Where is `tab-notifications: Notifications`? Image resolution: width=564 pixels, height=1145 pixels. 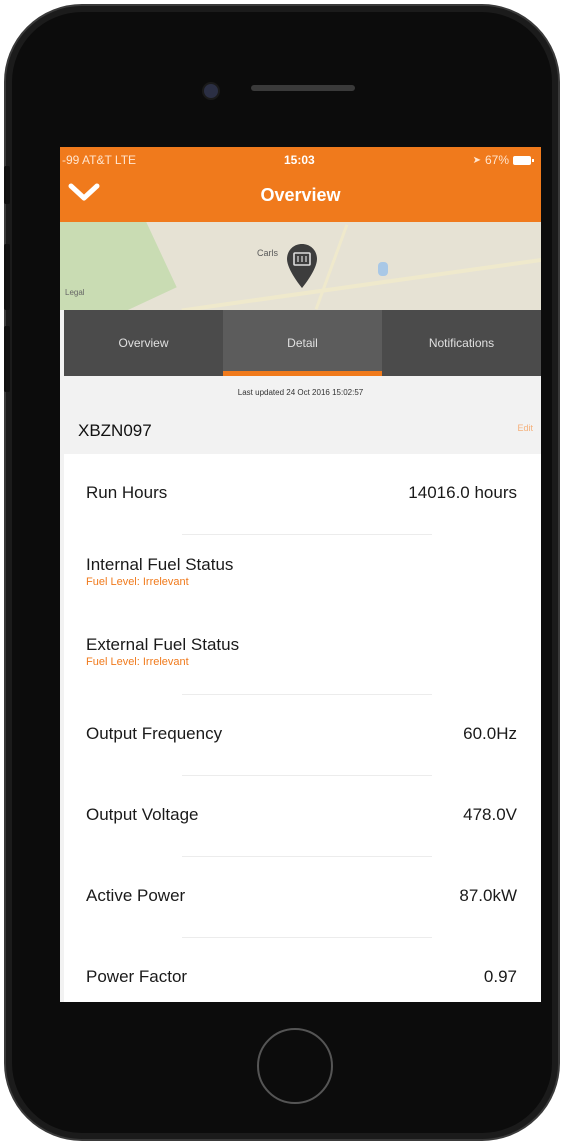
tab-notifications: Notifications is located at coordinates (461, 343).